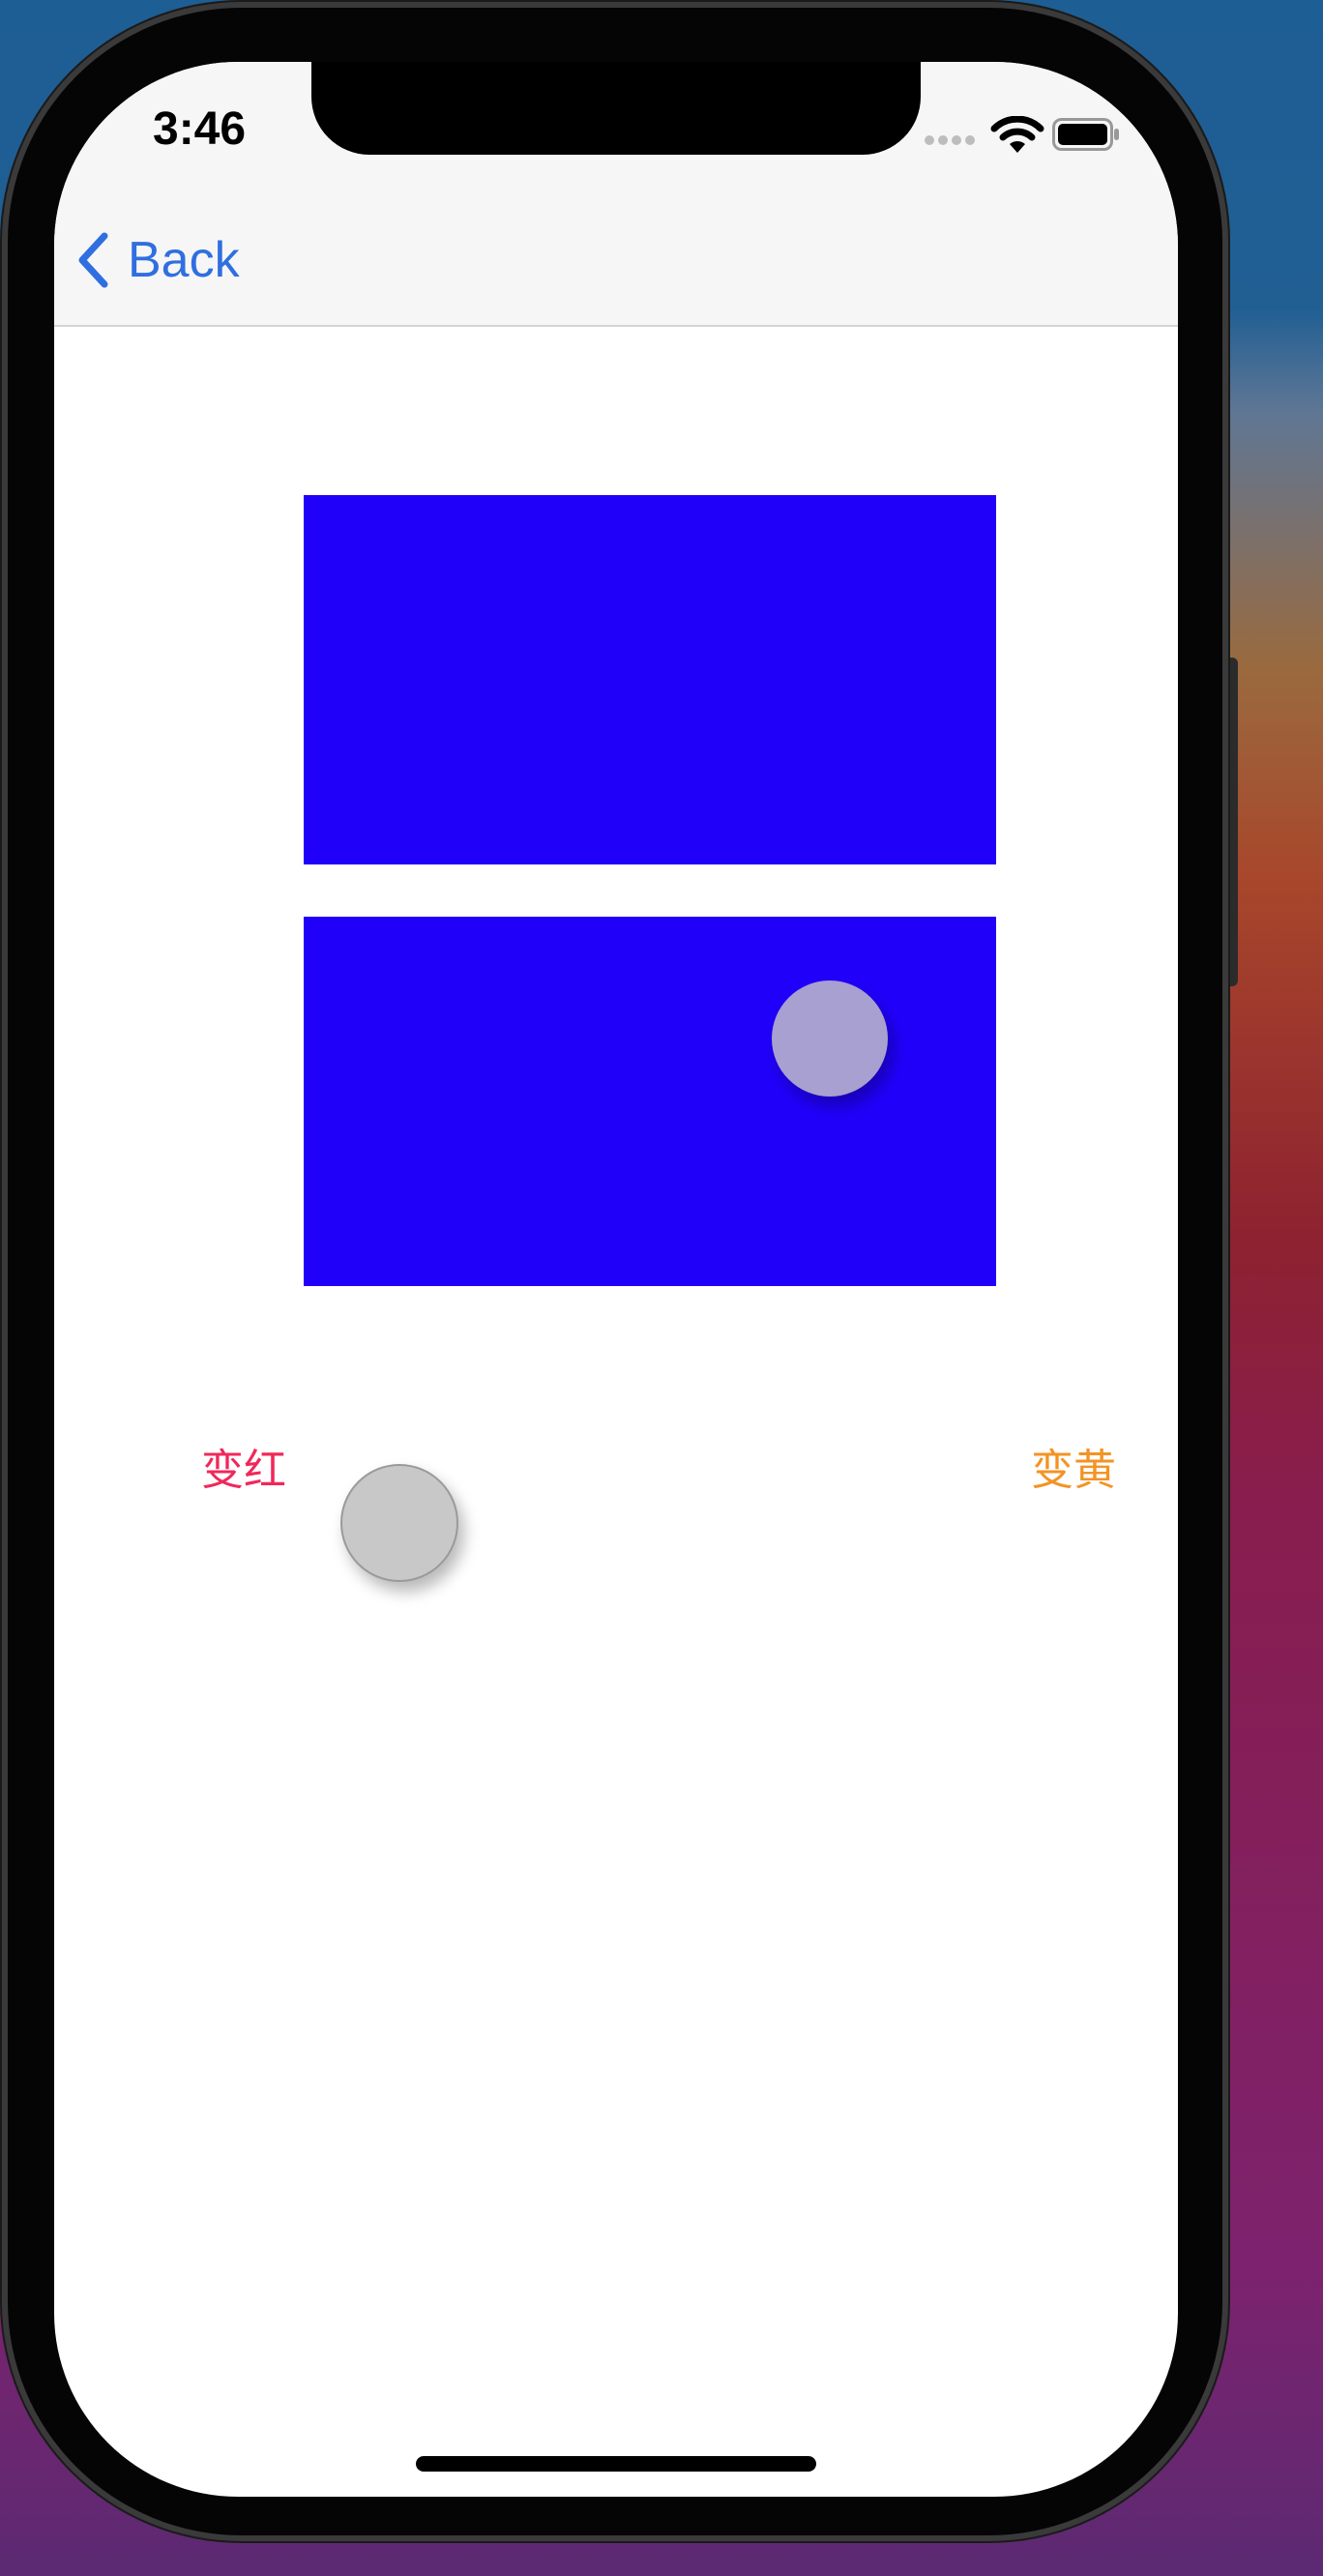 The height and width of the screenshot is (2576, 1323). What do you see at coordinates (616, 2464) in the screenshot?
I see `home-indicator` at bounding box center [616, 2464].